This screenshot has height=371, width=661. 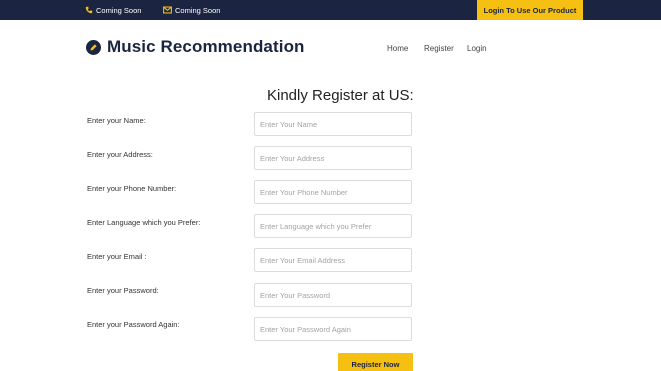 What do you see at coordinates (333, 329) in the screenshot?
I see `password-again-input` at bounding box center [333, 329].